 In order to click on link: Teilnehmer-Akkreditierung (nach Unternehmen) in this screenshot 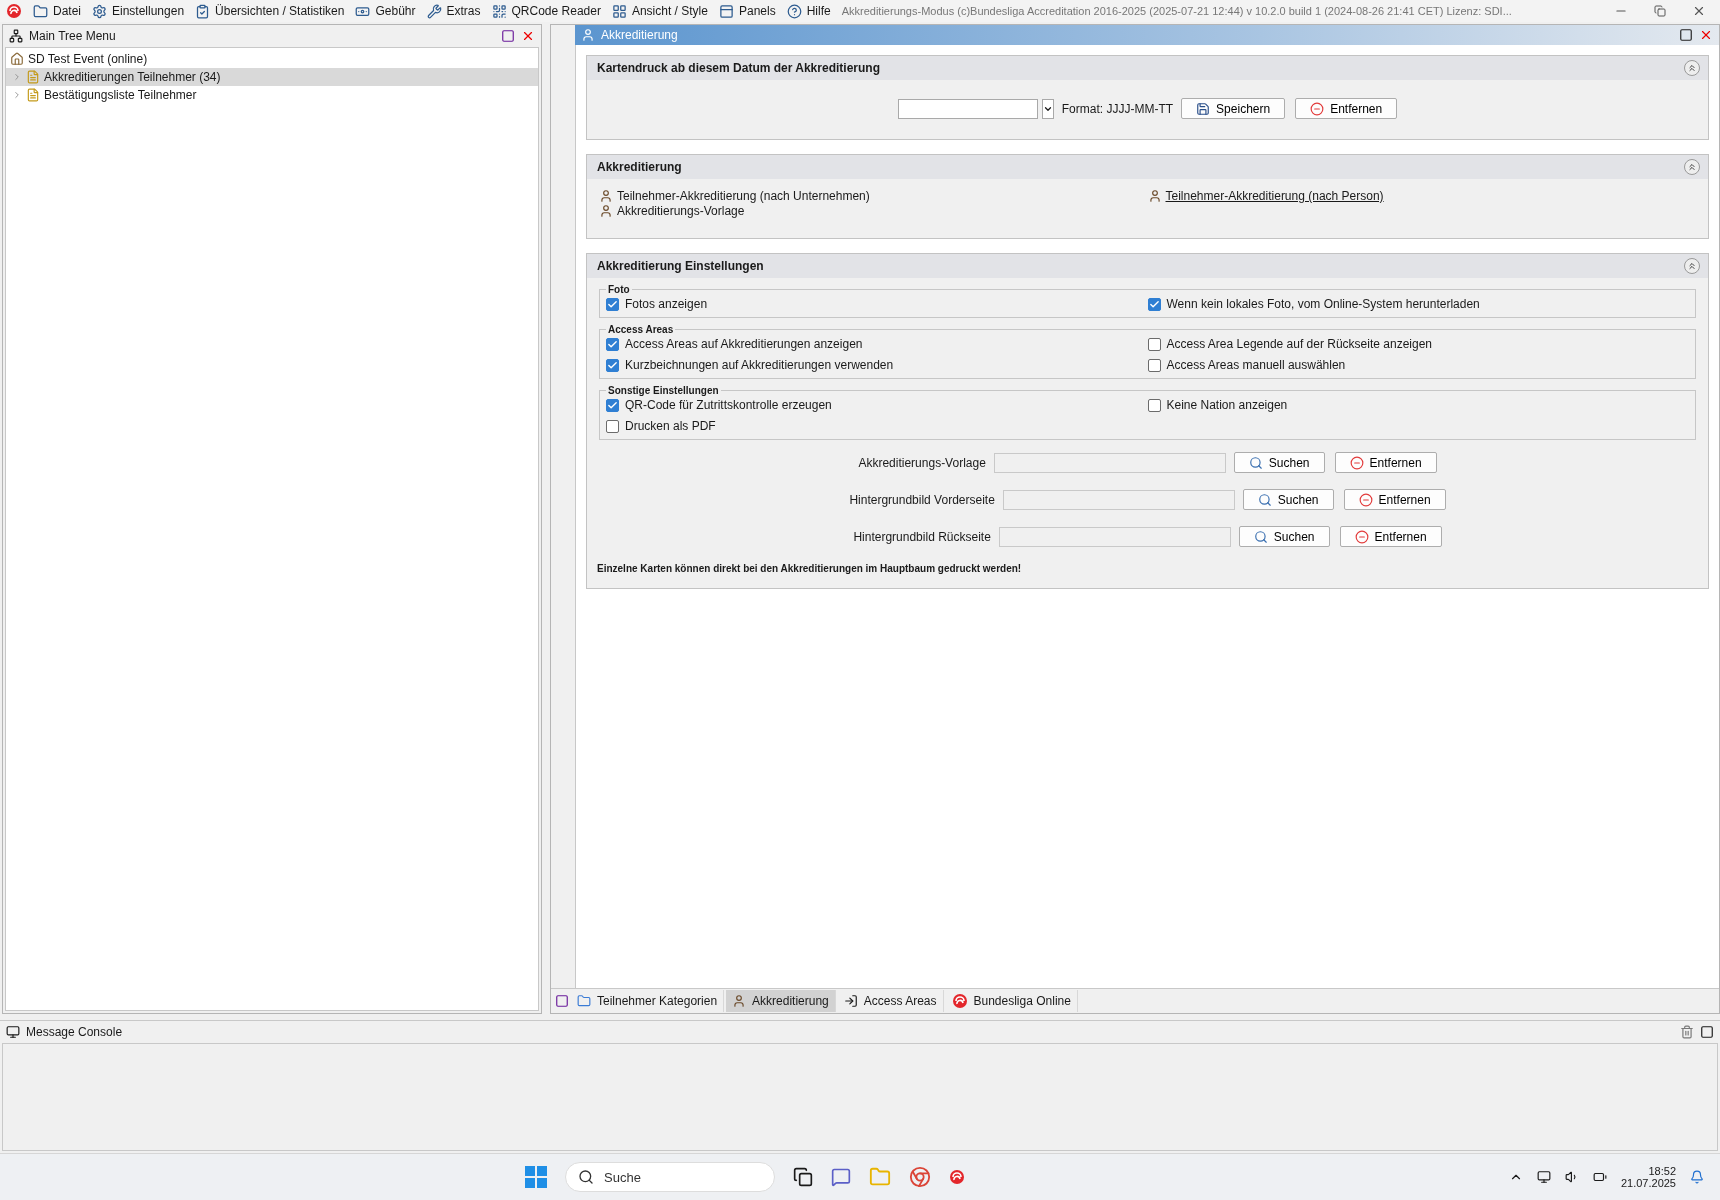, I will do `click(734, 196)`.